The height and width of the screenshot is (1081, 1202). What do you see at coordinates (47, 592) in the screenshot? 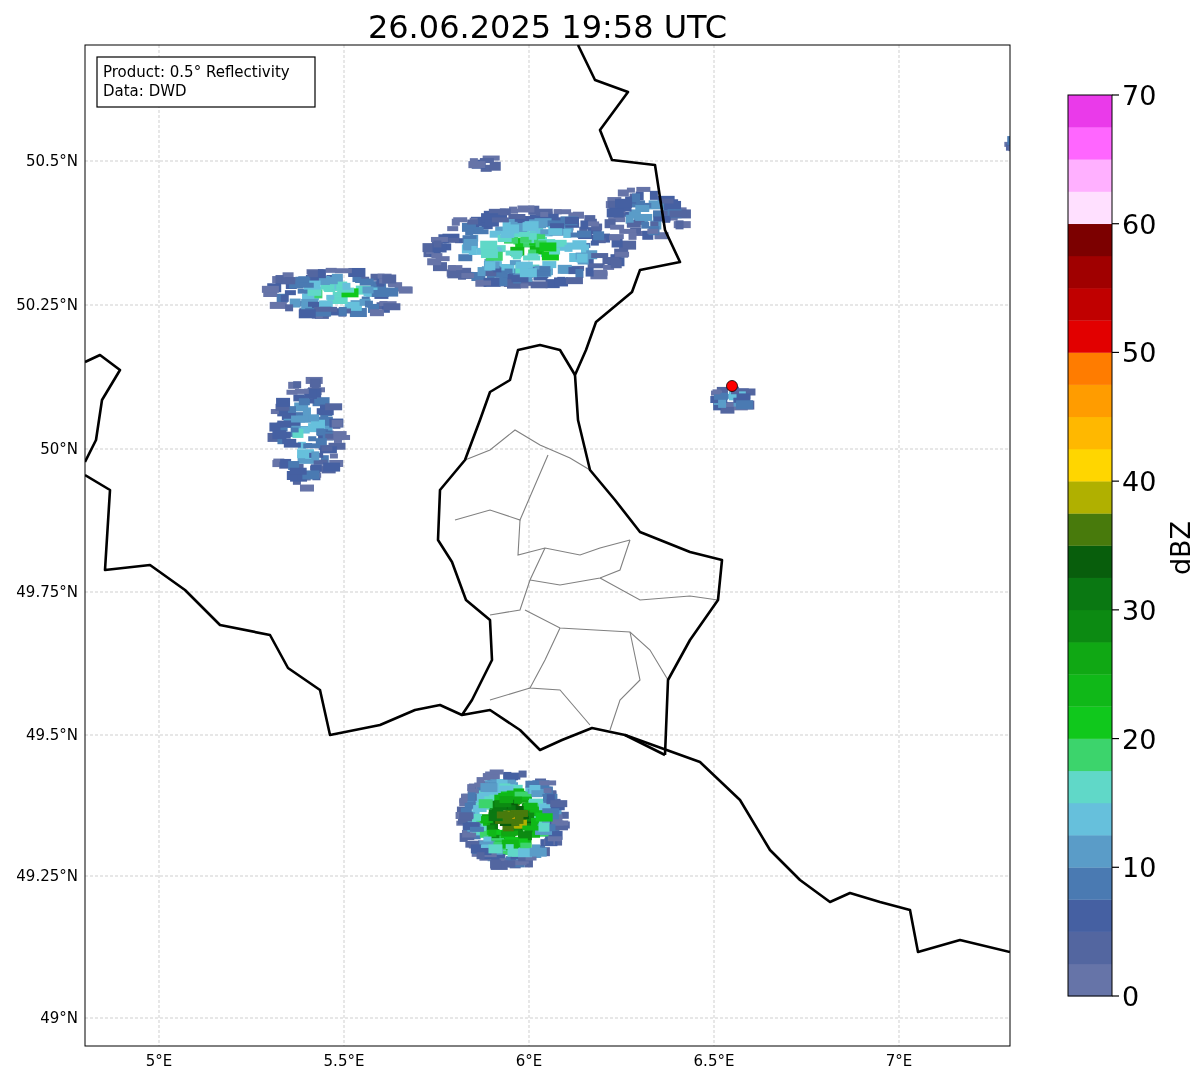
I see `latitude-label: 49.75°N` at bounding box center [47, 592].